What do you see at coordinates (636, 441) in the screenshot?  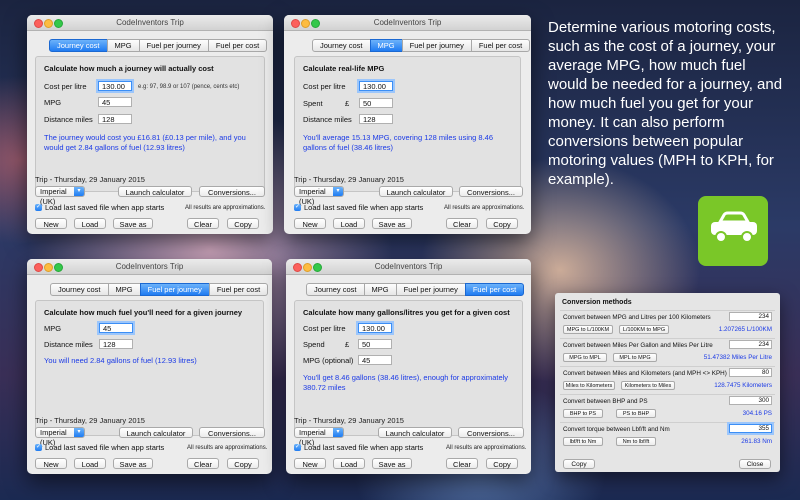 I see `nm-to-lbfft-button: Nm to lbf/ft` at bounding box center [636, 441].